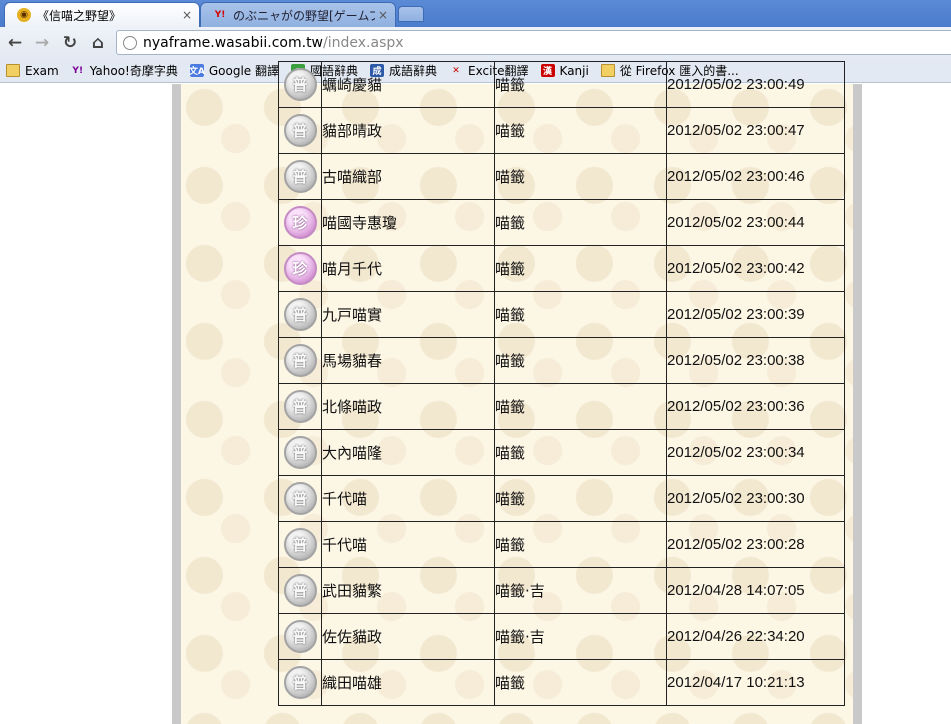  I want to click on home-icon: ⌂, so click(98, 43).